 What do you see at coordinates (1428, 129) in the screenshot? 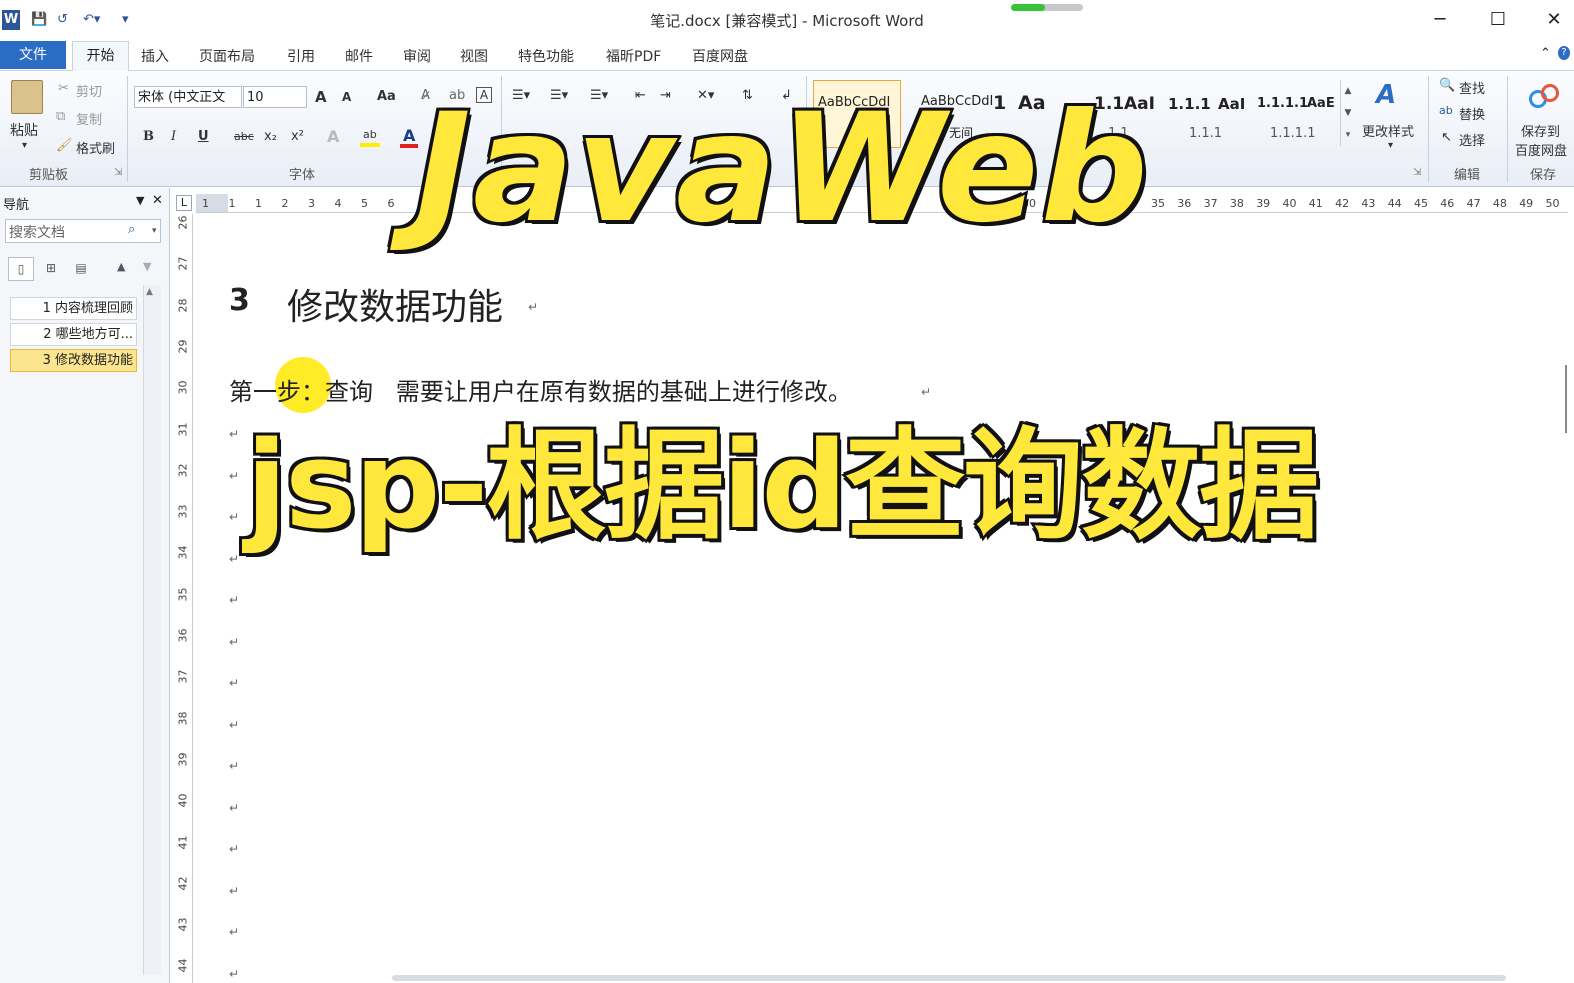
I see `group-separator` at bounding box center [1428, 129].